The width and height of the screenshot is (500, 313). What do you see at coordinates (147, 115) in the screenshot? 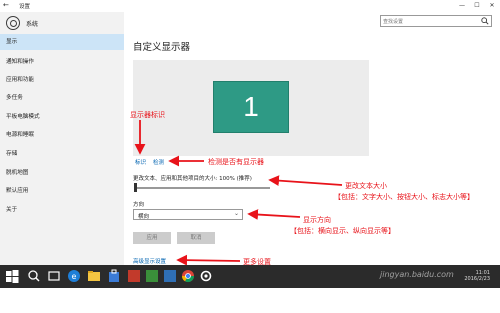
I see `annotation-identify: 显示器标识` at bounding box center [147, 115].